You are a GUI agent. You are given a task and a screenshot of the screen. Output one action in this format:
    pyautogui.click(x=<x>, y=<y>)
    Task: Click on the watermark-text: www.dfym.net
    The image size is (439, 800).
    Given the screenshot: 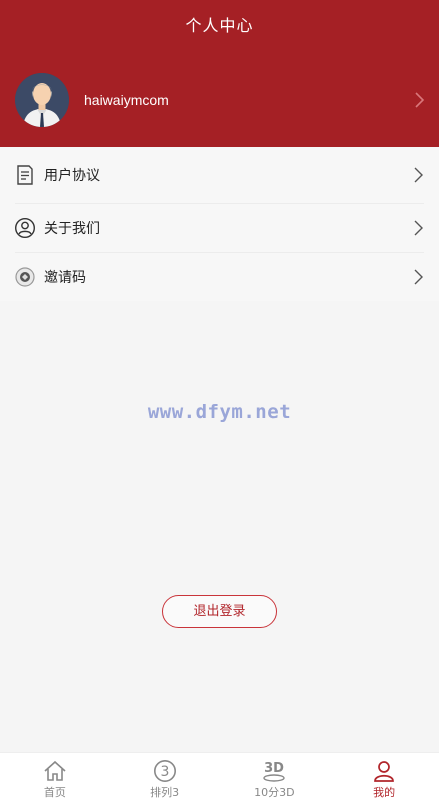 What is the action you would take?
    pyautogui.click(x=219, y=412)
    